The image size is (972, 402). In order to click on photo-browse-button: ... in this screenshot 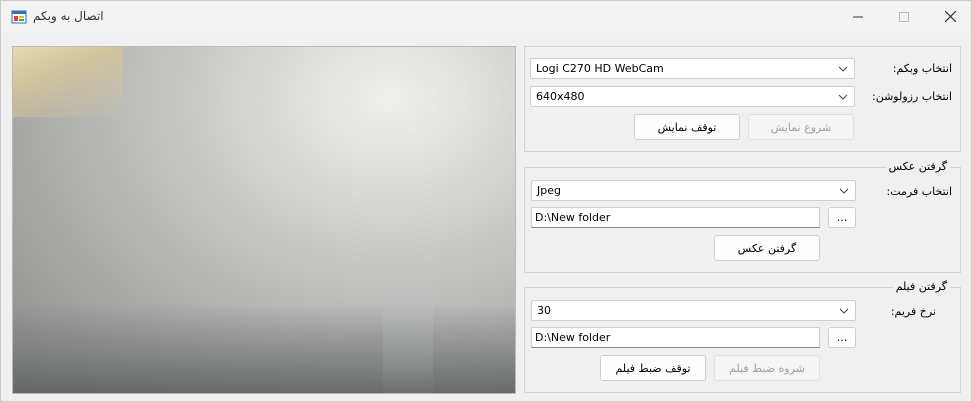, I will do `click(842, 217)`.